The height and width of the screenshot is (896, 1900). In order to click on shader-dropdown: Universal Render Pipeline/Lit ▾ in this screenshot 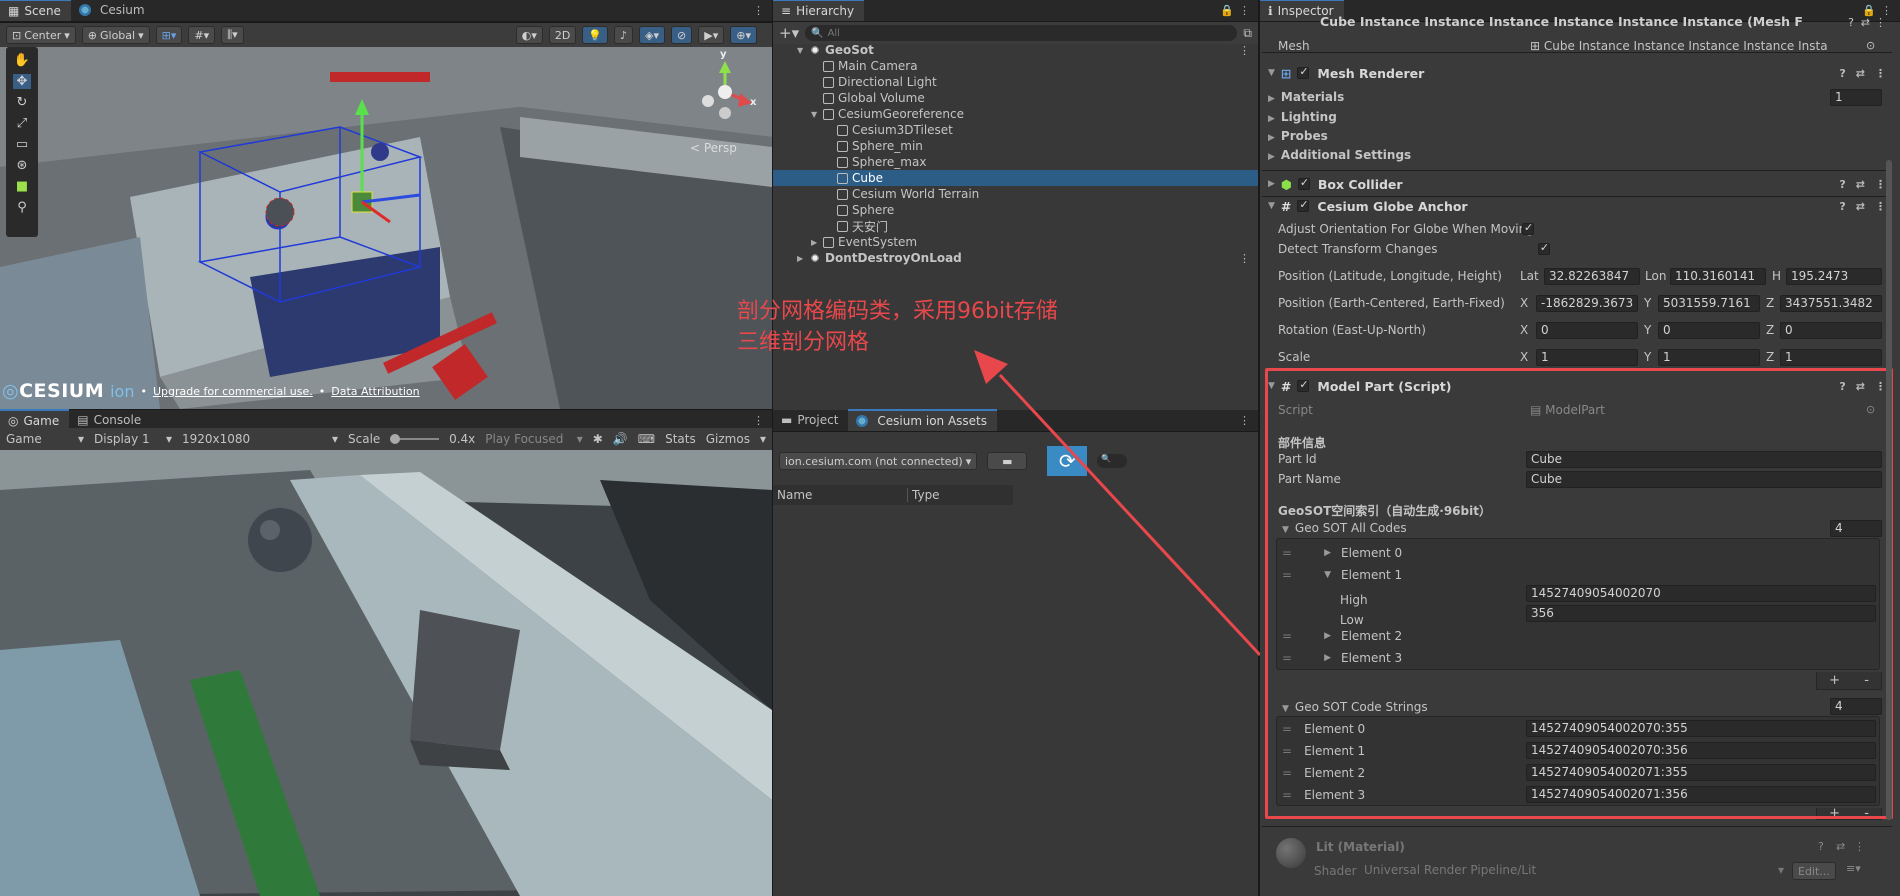, I will do `click(1574, 871)`.